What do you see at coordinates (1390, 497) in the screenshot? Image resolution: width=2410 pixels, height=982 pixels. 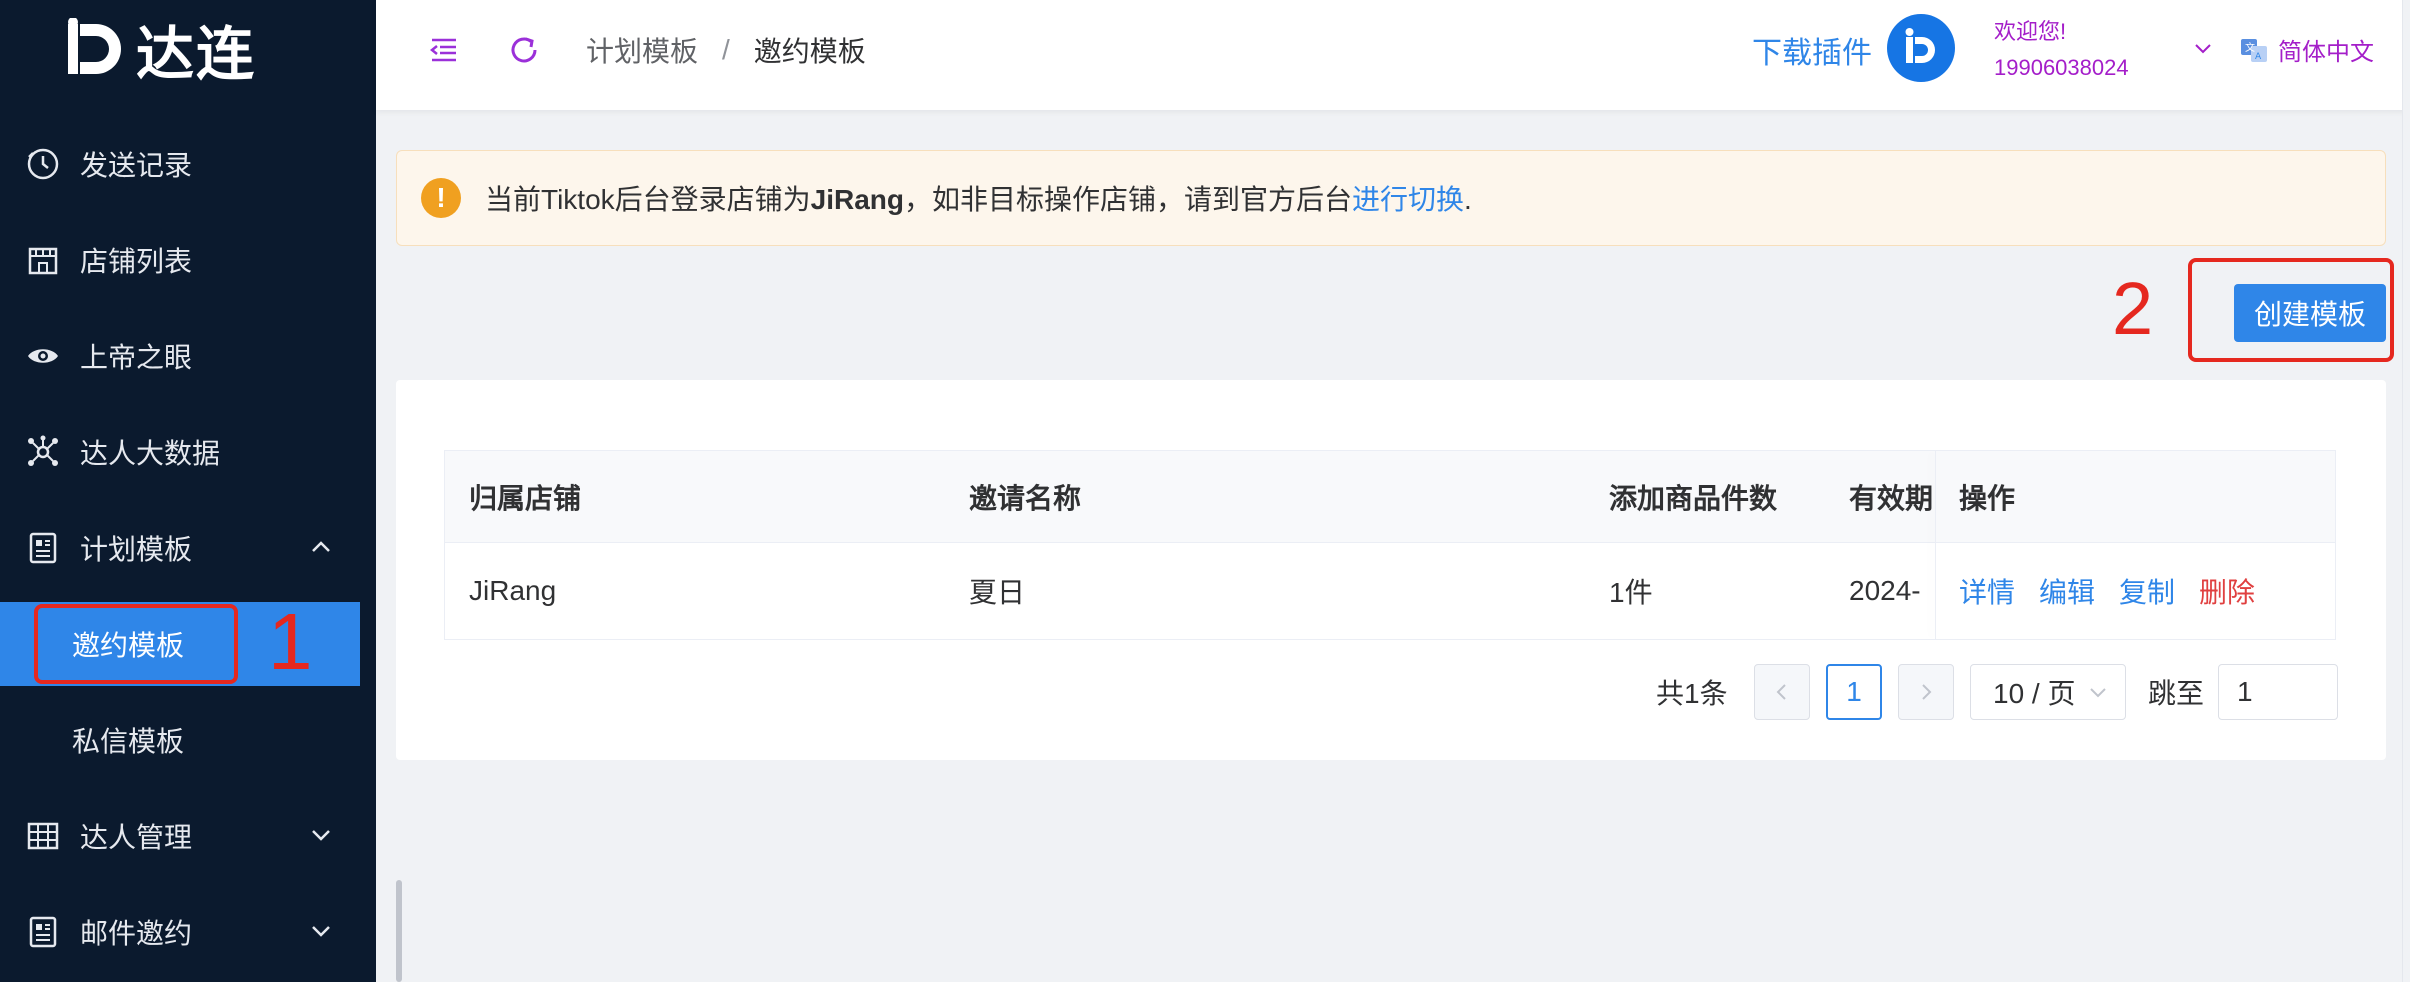 I see `table-header-row: 归属店铺 邀请名称 添加商品件数 有效期 操作` at bounding box center [1390, 497].